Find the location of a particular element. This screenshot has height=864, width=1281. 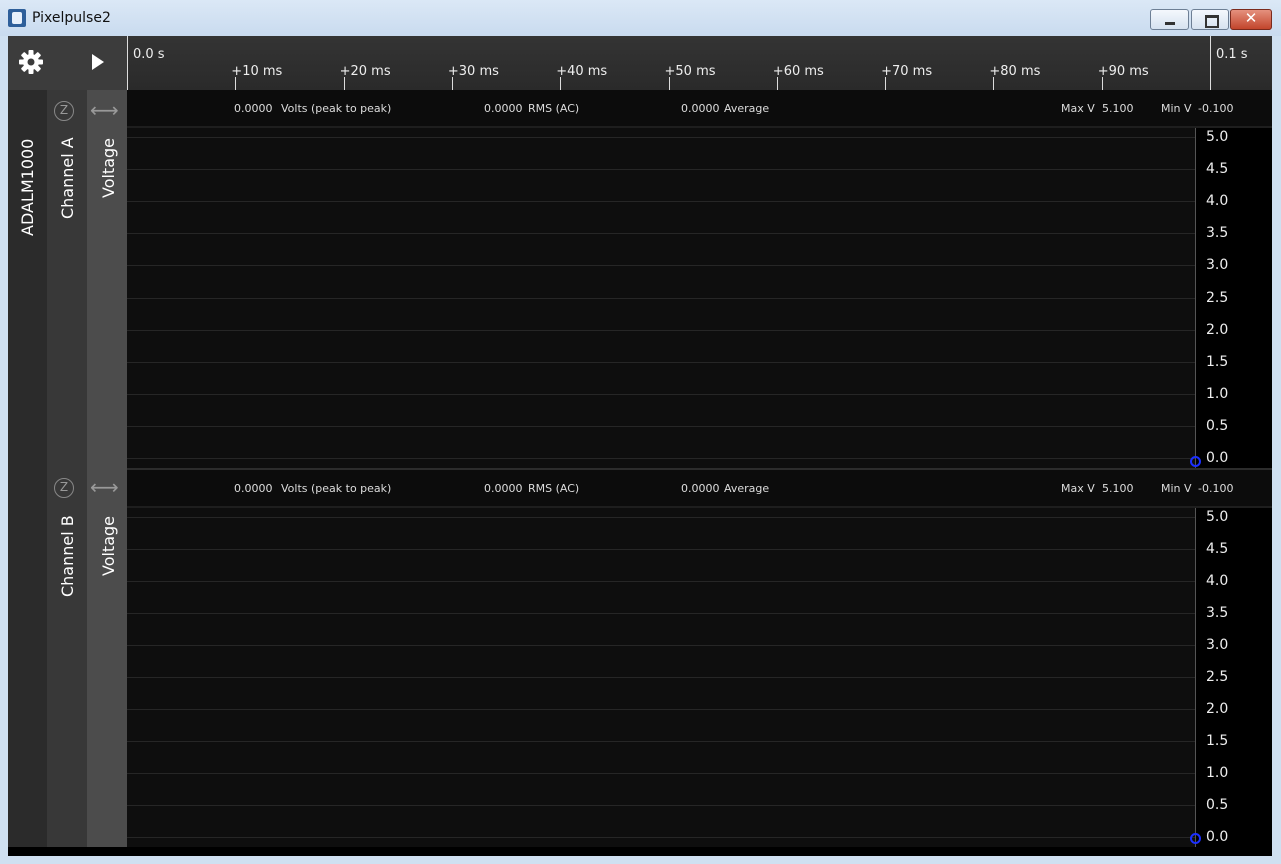

time-axis-tick-label: +40 ms is located at coordinates (582, 71).